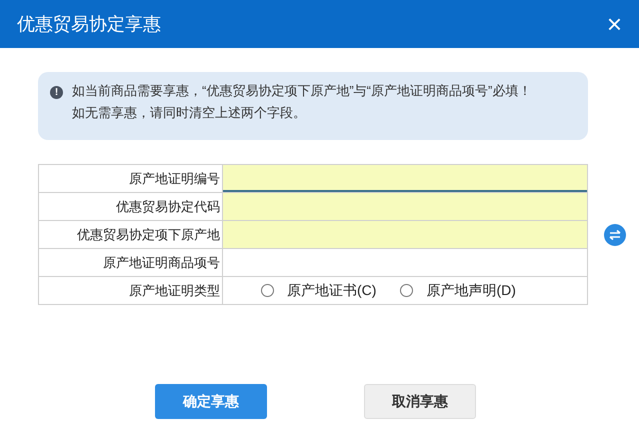  I want to click on field-label: 原产地证明编号, so click(174, 178).